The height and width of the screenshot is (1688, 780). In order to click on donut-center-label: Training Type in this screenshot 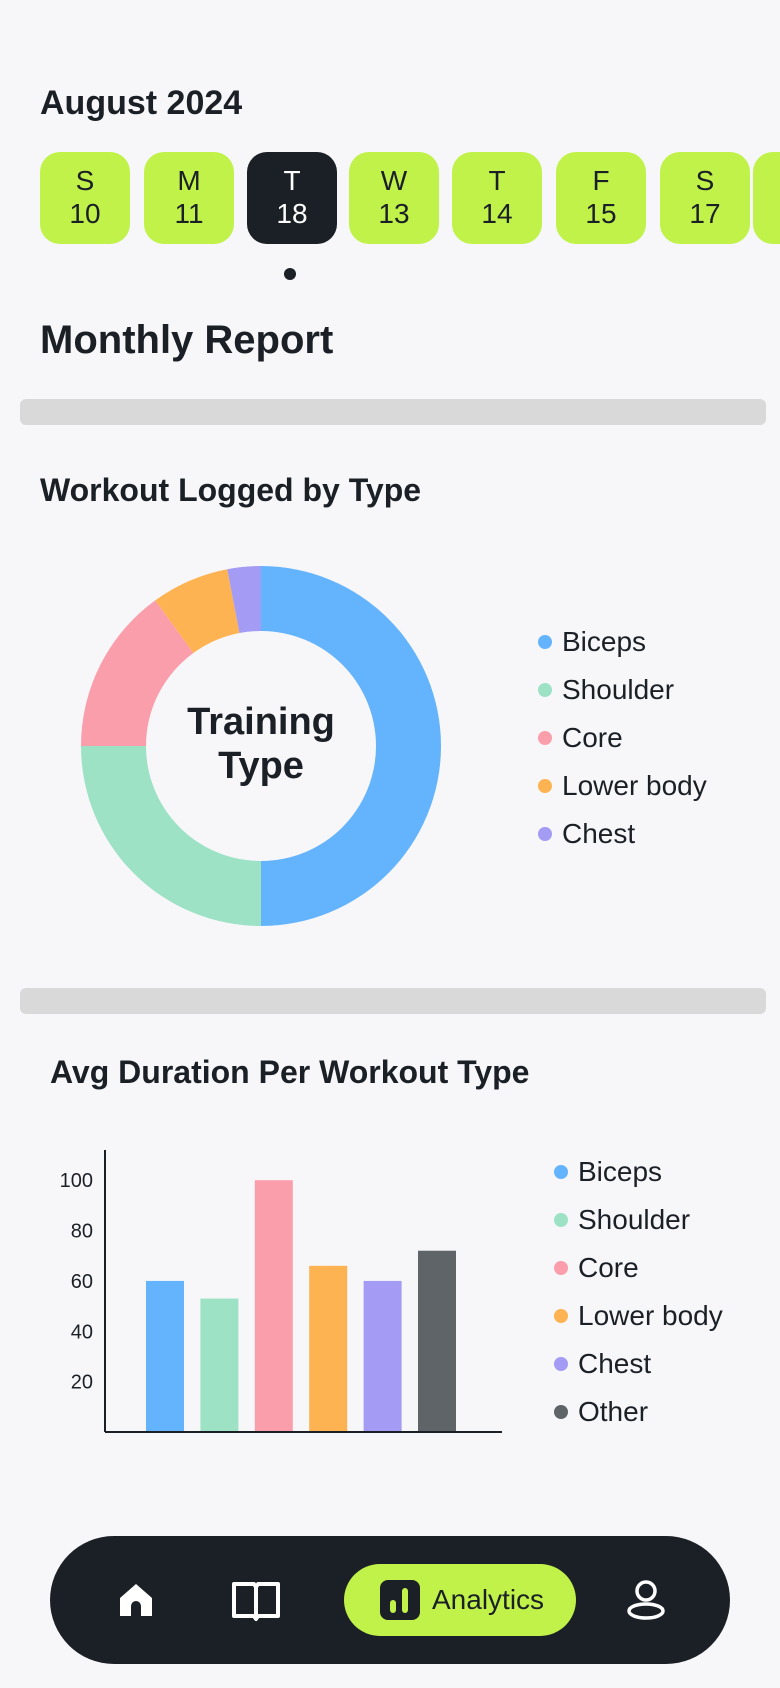, I will do `click(261, 744)`.